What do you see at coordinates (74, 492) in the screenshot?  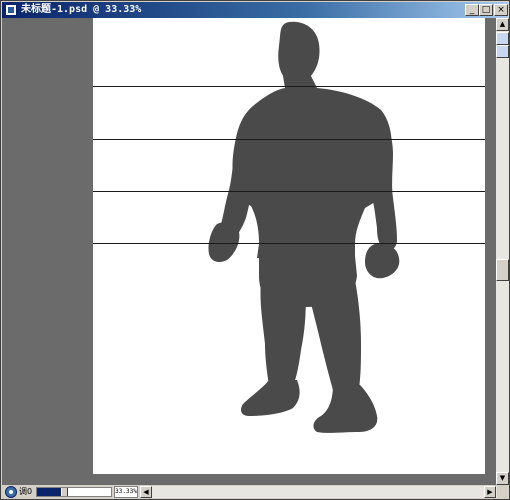 I see `zoom-slider` at bounding box center [74, 492].